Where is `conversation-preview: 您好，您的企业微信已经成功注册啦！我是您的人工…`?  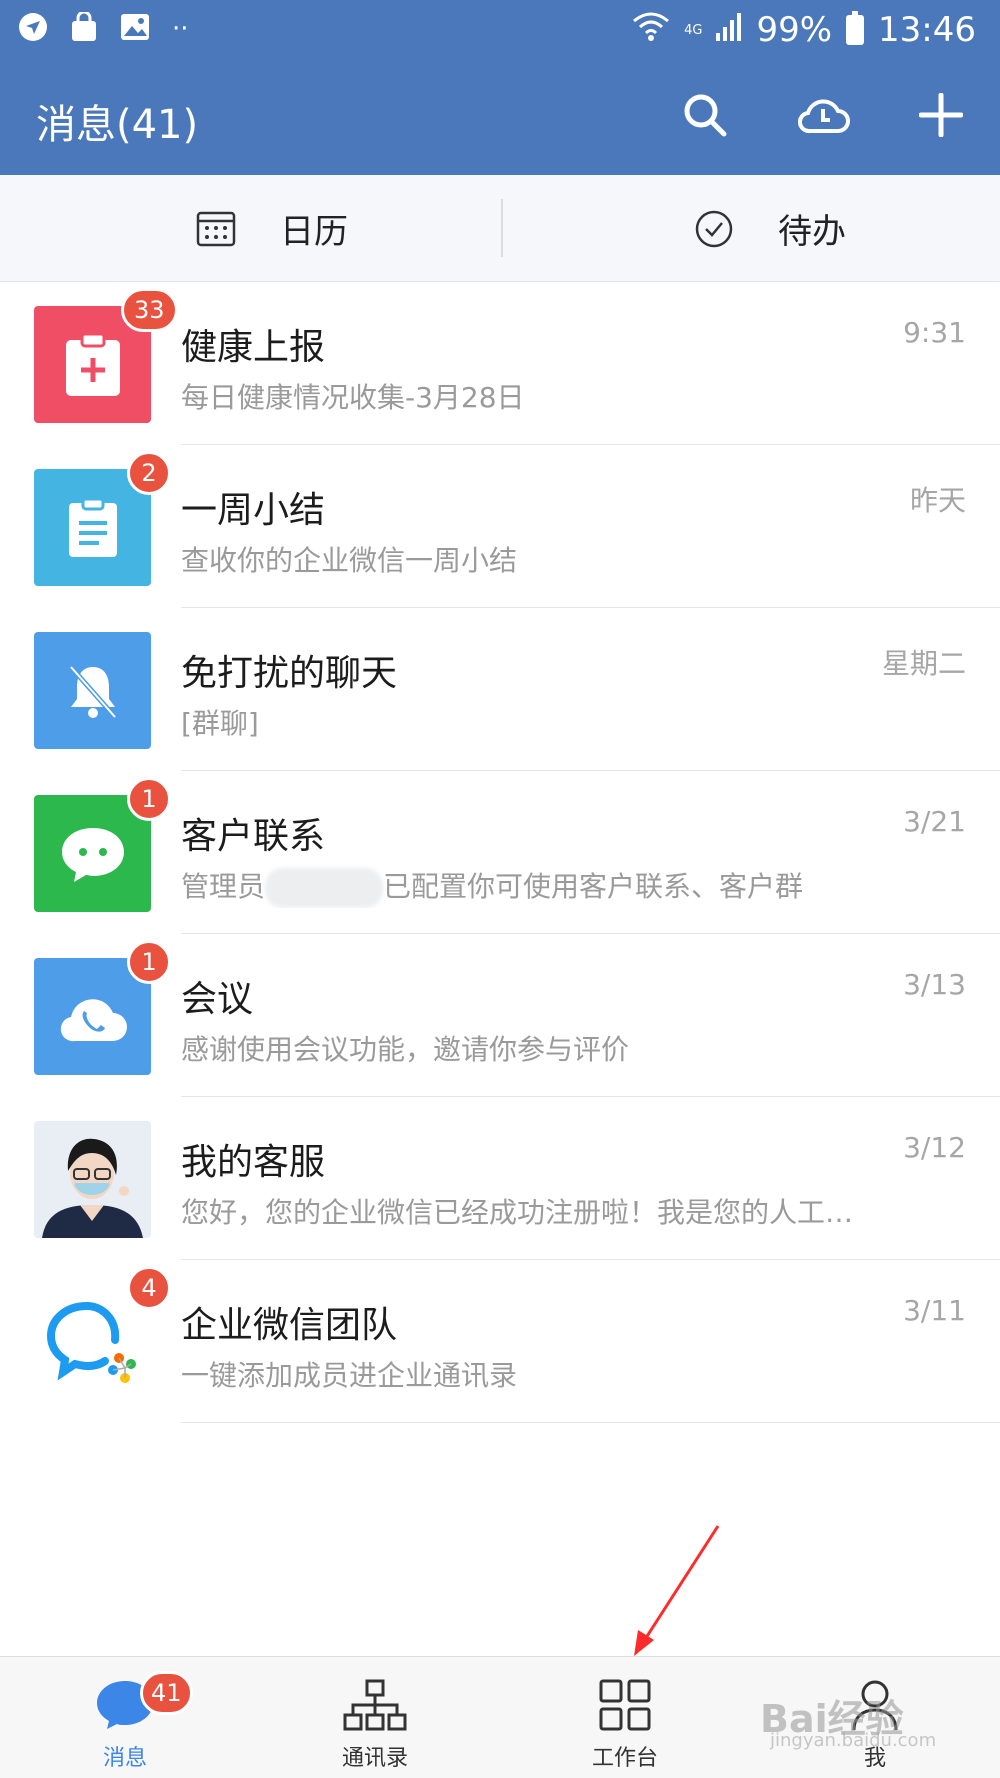
conversation-preview: 您好，您的企业微信已经成功注册啦！我是您的人工… is located at coordinates (517, 1212).